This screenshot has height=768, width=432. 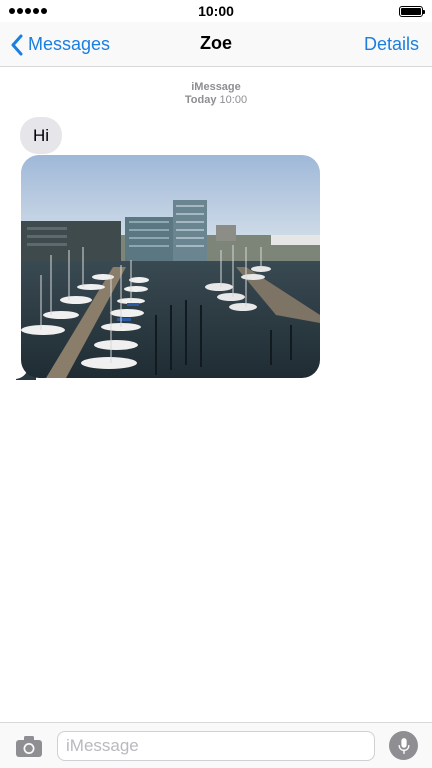 I want to click on microphone-icon, so click(x=403, y=745).